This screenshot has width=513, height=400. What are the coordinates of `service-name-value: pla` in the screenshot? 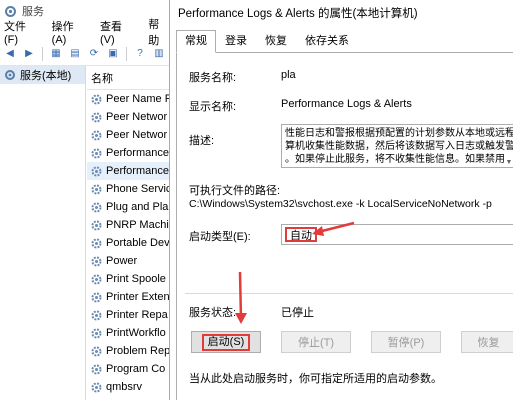 It's located at (288, 75).